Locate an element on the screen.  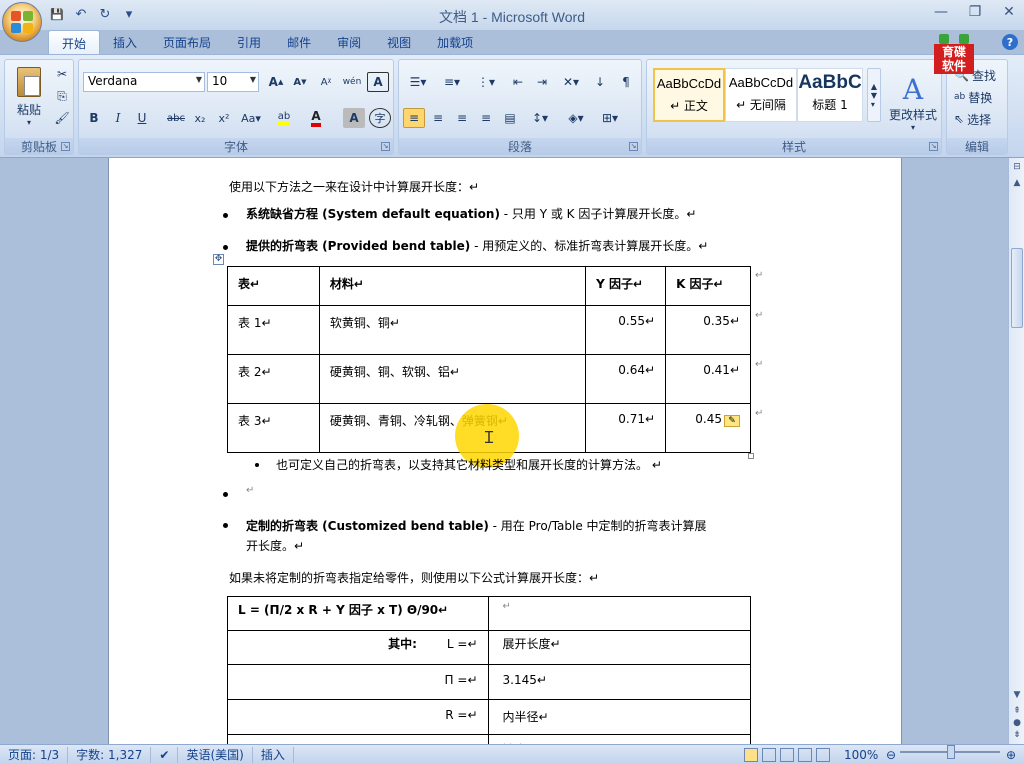
font-color-icon: A is located at coordinates (316, 118).